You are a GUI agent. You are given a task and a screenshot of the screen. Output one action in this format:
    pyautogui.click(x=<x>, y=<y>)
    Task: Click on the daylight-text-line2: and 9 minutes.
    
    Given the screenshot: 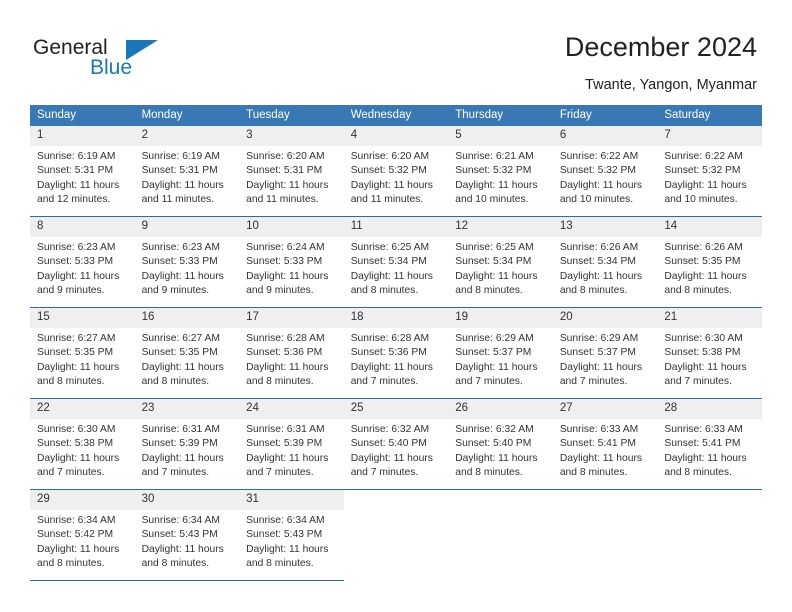 What is the action you would take?
    pyautogui.click(x=175, y=290)
    